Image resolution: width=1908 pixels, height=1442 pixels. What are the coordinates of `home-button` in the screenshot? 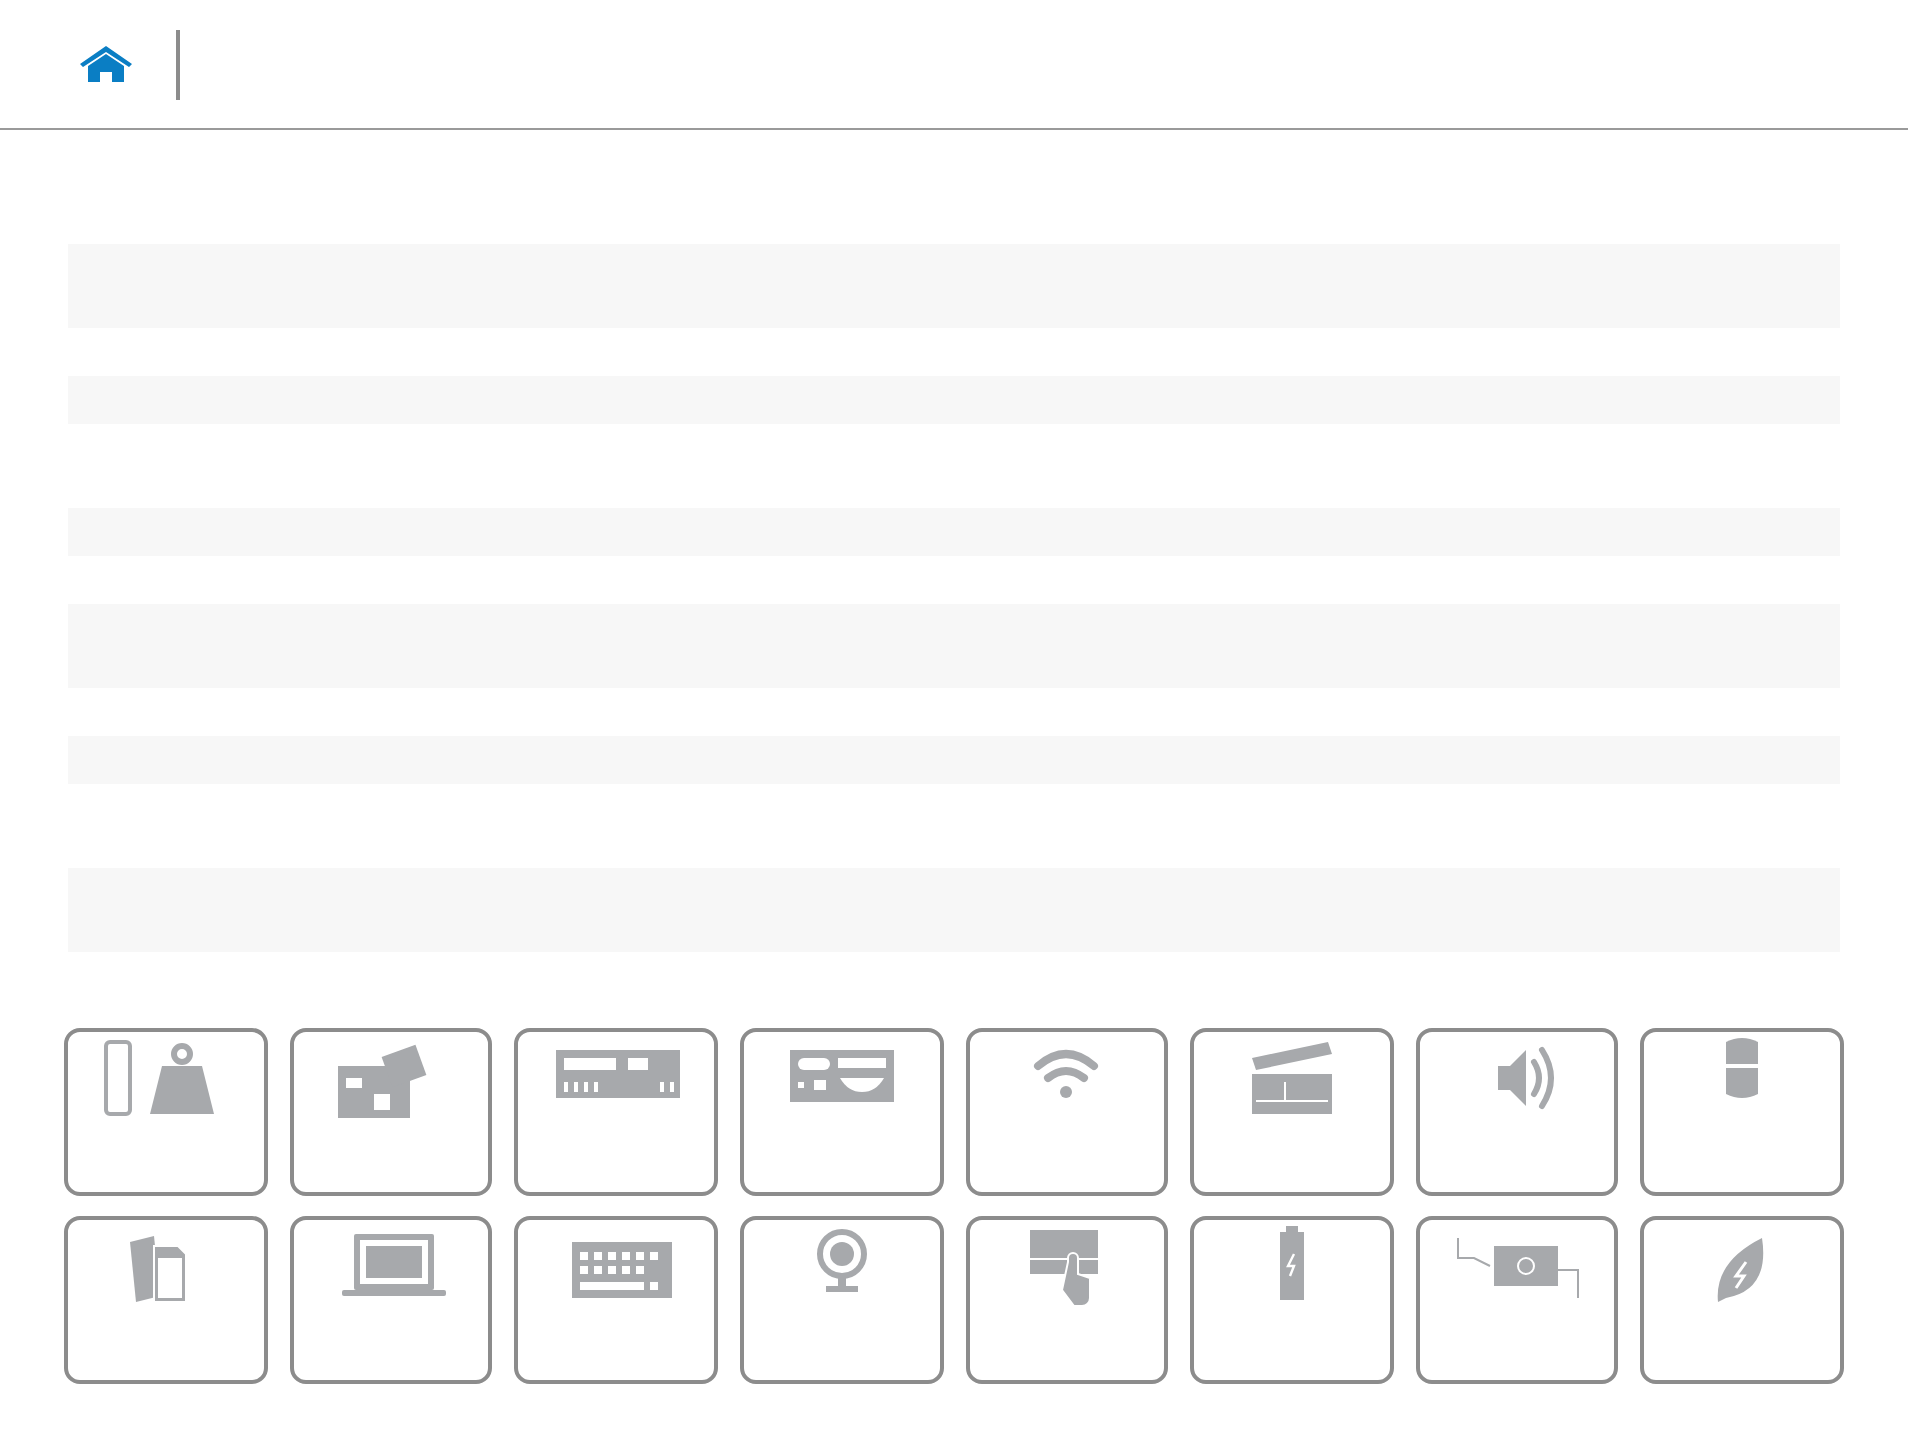 It's located at (106, 64).